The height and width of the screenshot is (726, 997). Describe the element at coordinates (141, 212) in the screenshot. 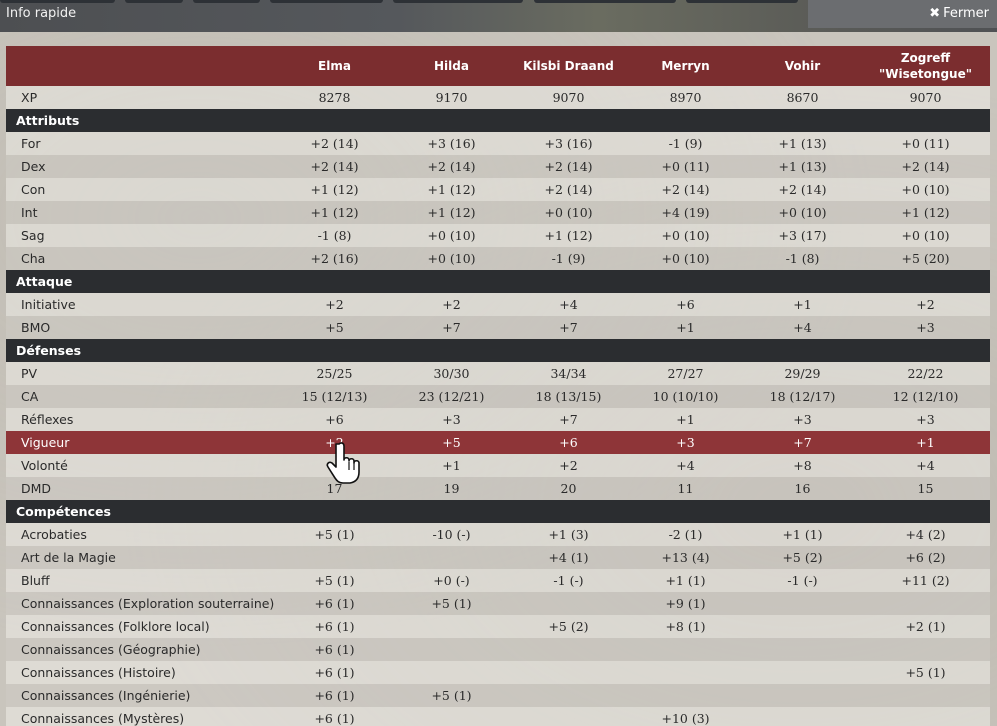

I see `row-label: Int` at that location.